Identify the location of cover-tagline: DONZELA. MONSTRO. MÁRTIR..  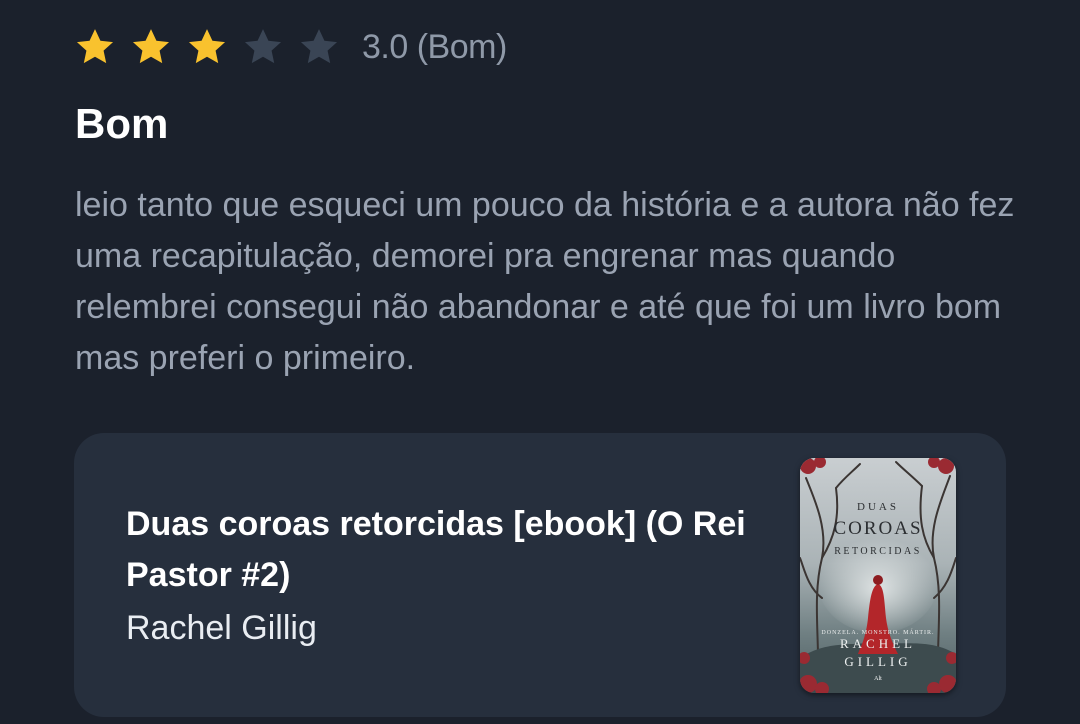
(877, 632).